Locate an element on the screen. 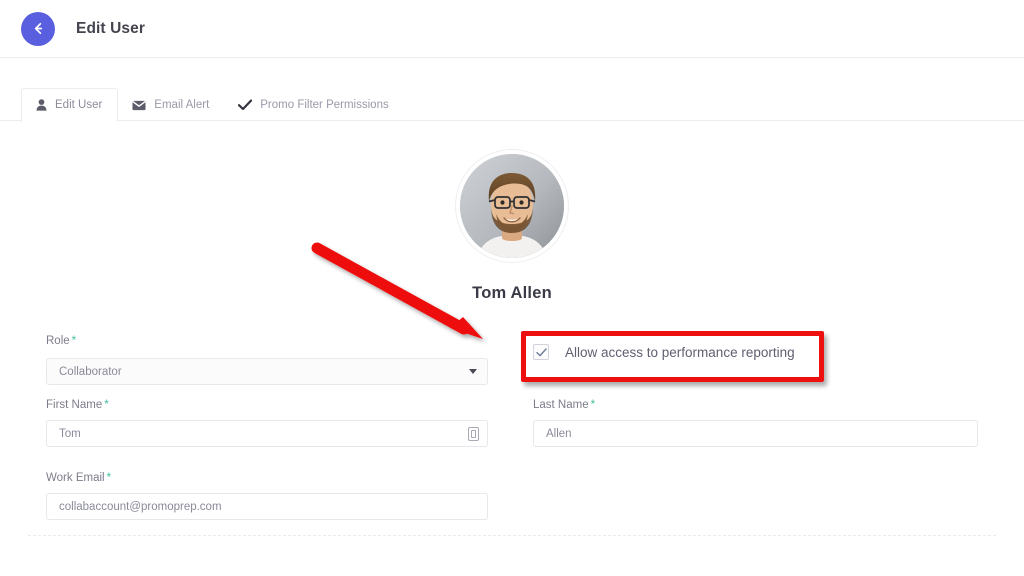 The height and width of the screenshot is (576, 1024). check-icon is located at coordinates (245, 105).